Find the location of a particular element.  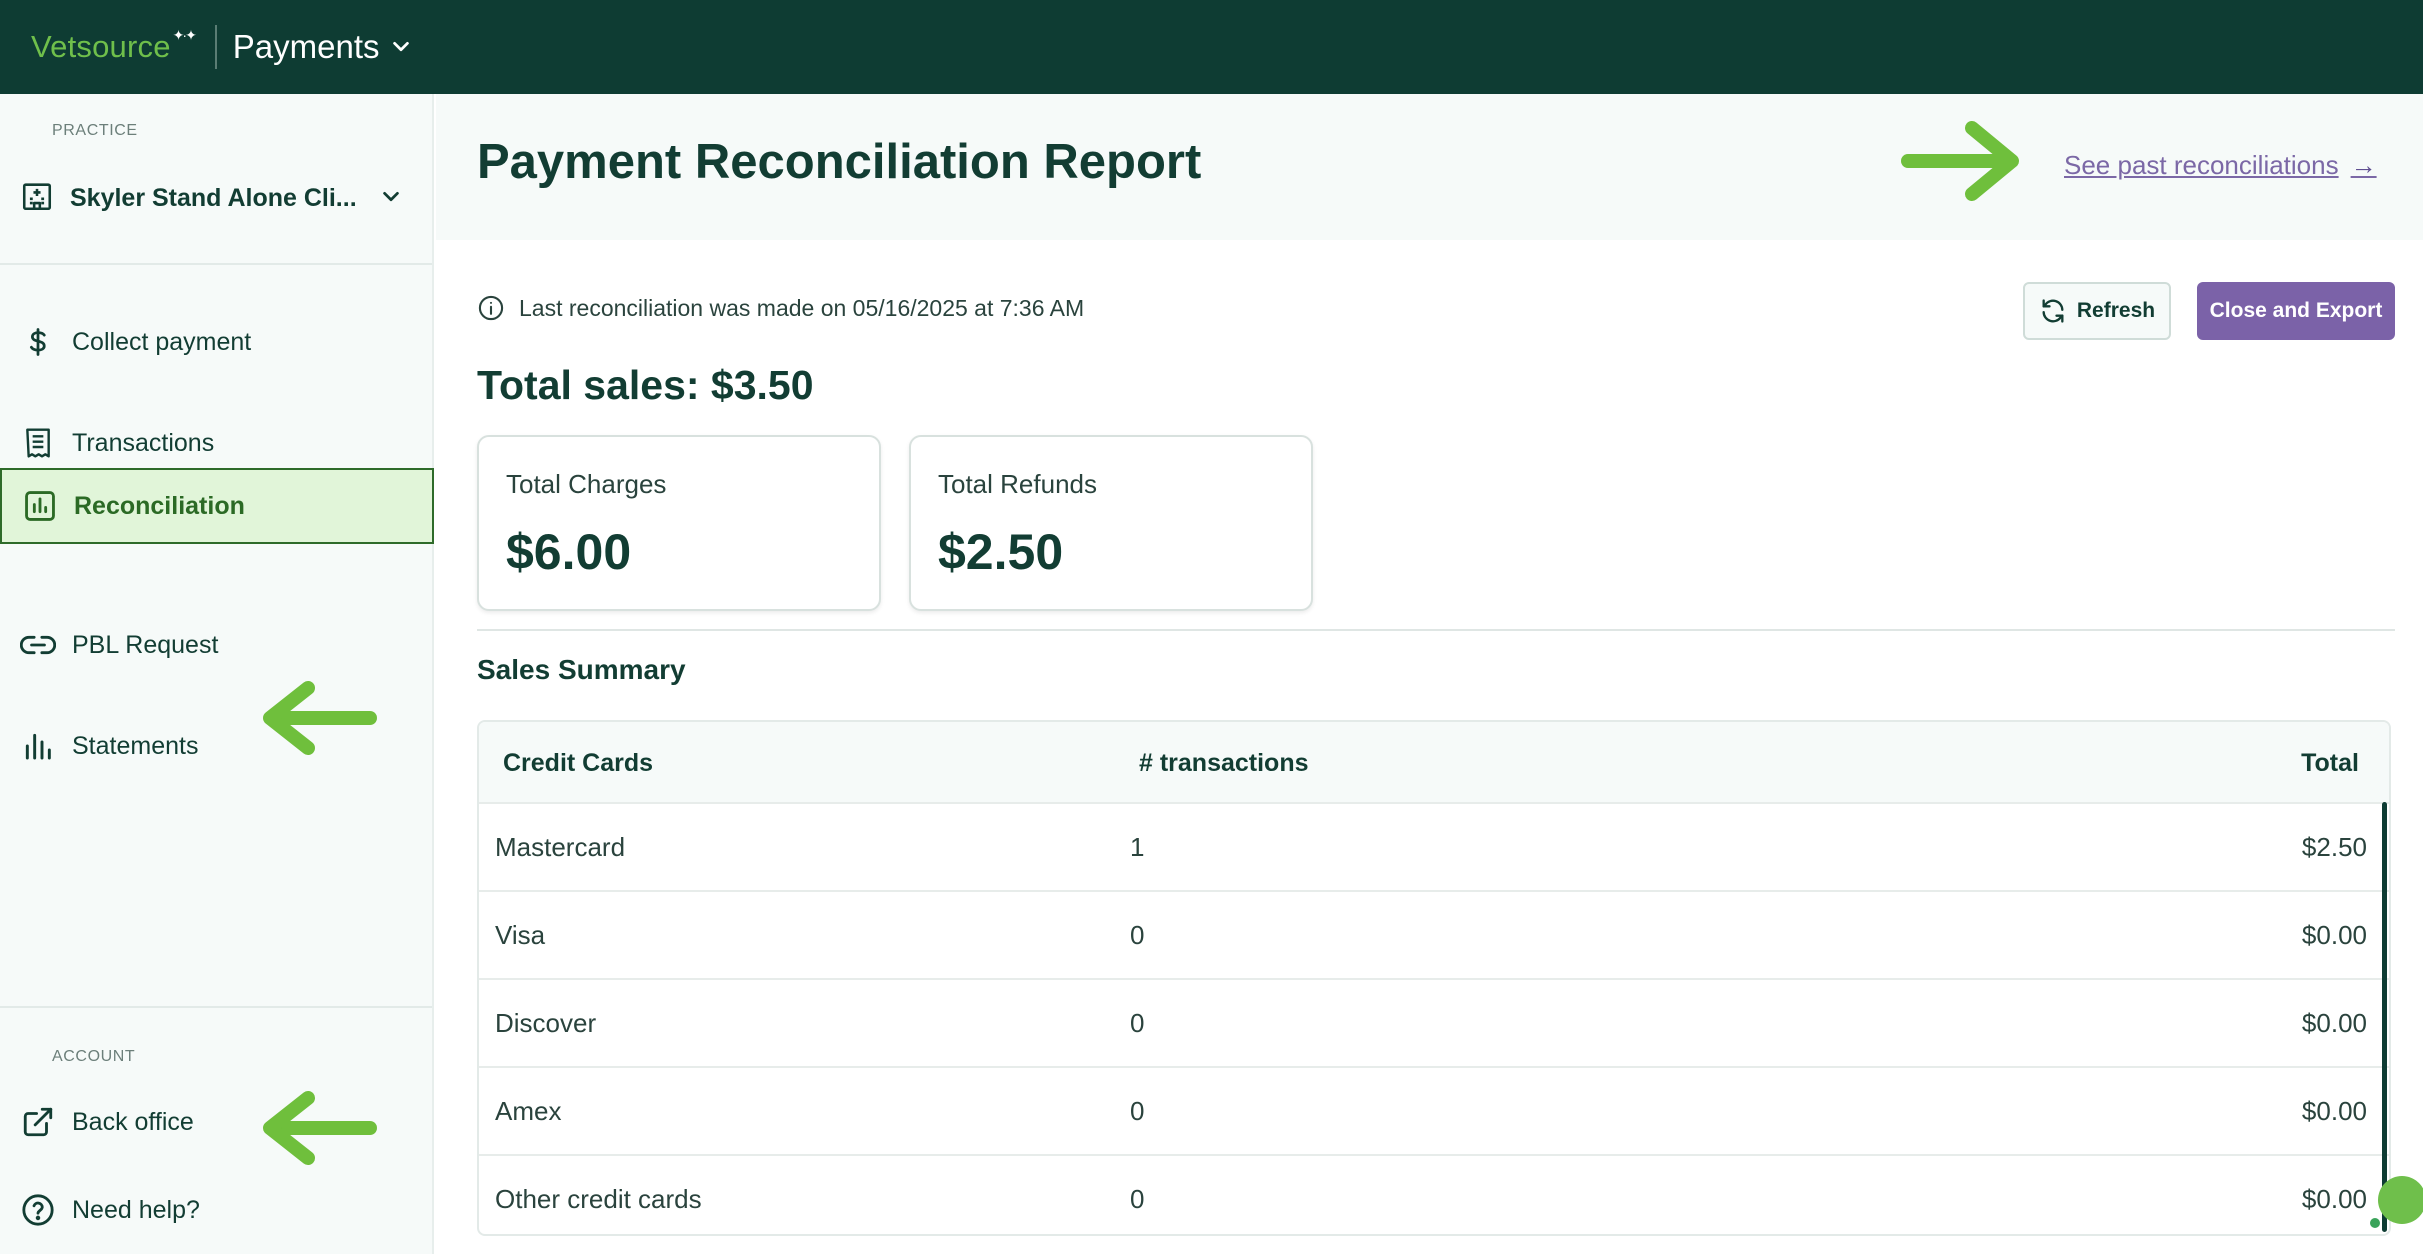

sidebar-item-reconciliation: Reconciliation is located at coordinates (217, 506).